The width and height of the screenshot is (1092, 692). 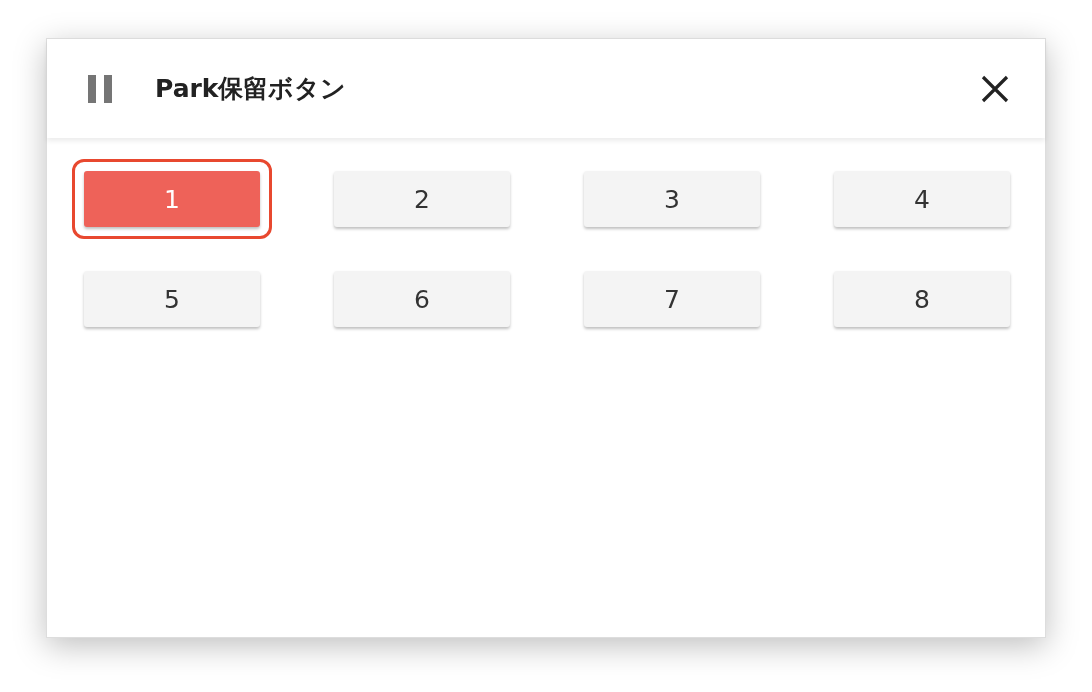 I want to click on number-button: 7, so click(x=672, y=299).